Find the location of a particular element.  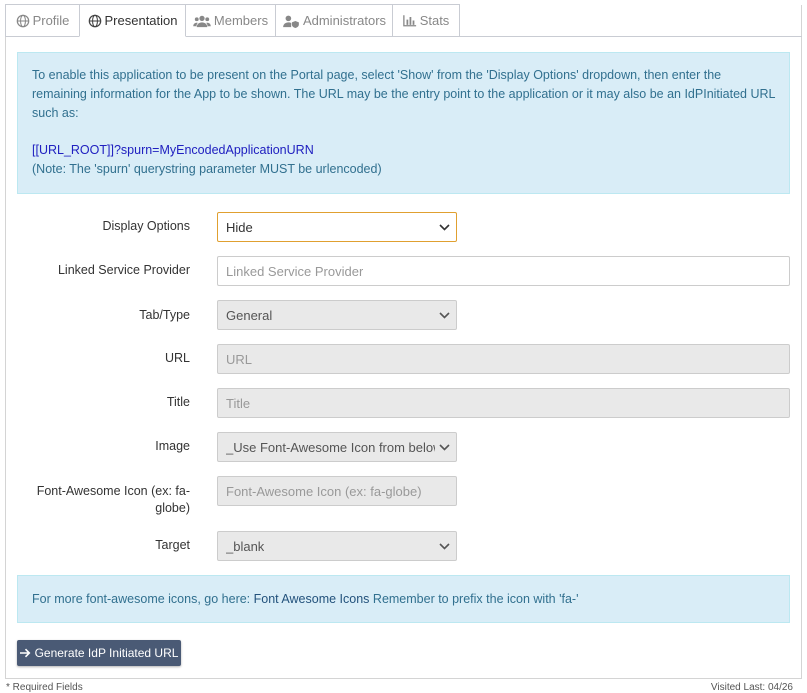

title-placeholder: Title is located at coordinates (238, 403).